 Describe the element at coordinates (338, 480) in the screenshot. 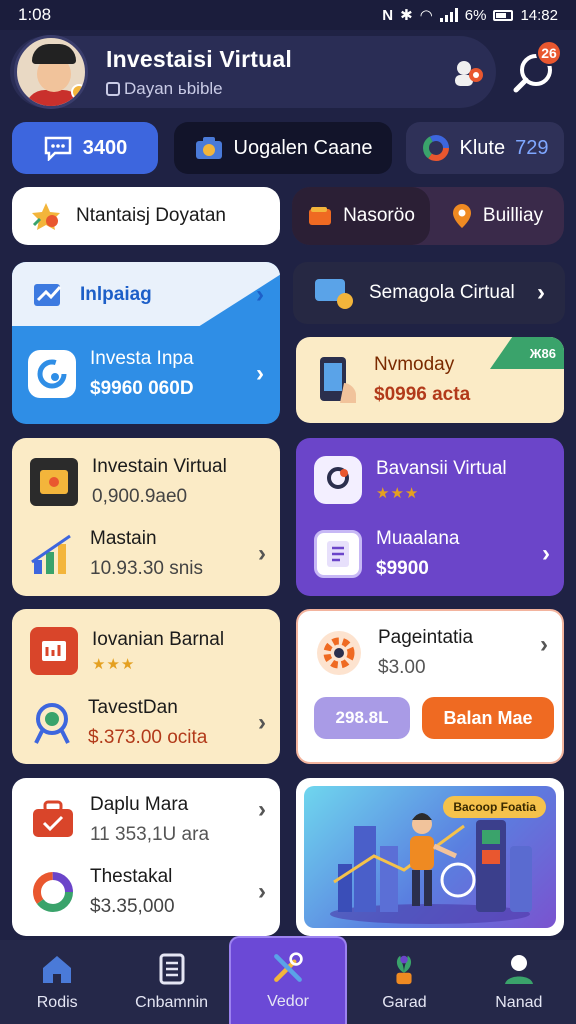

I see `profile-card-icon` at that location.